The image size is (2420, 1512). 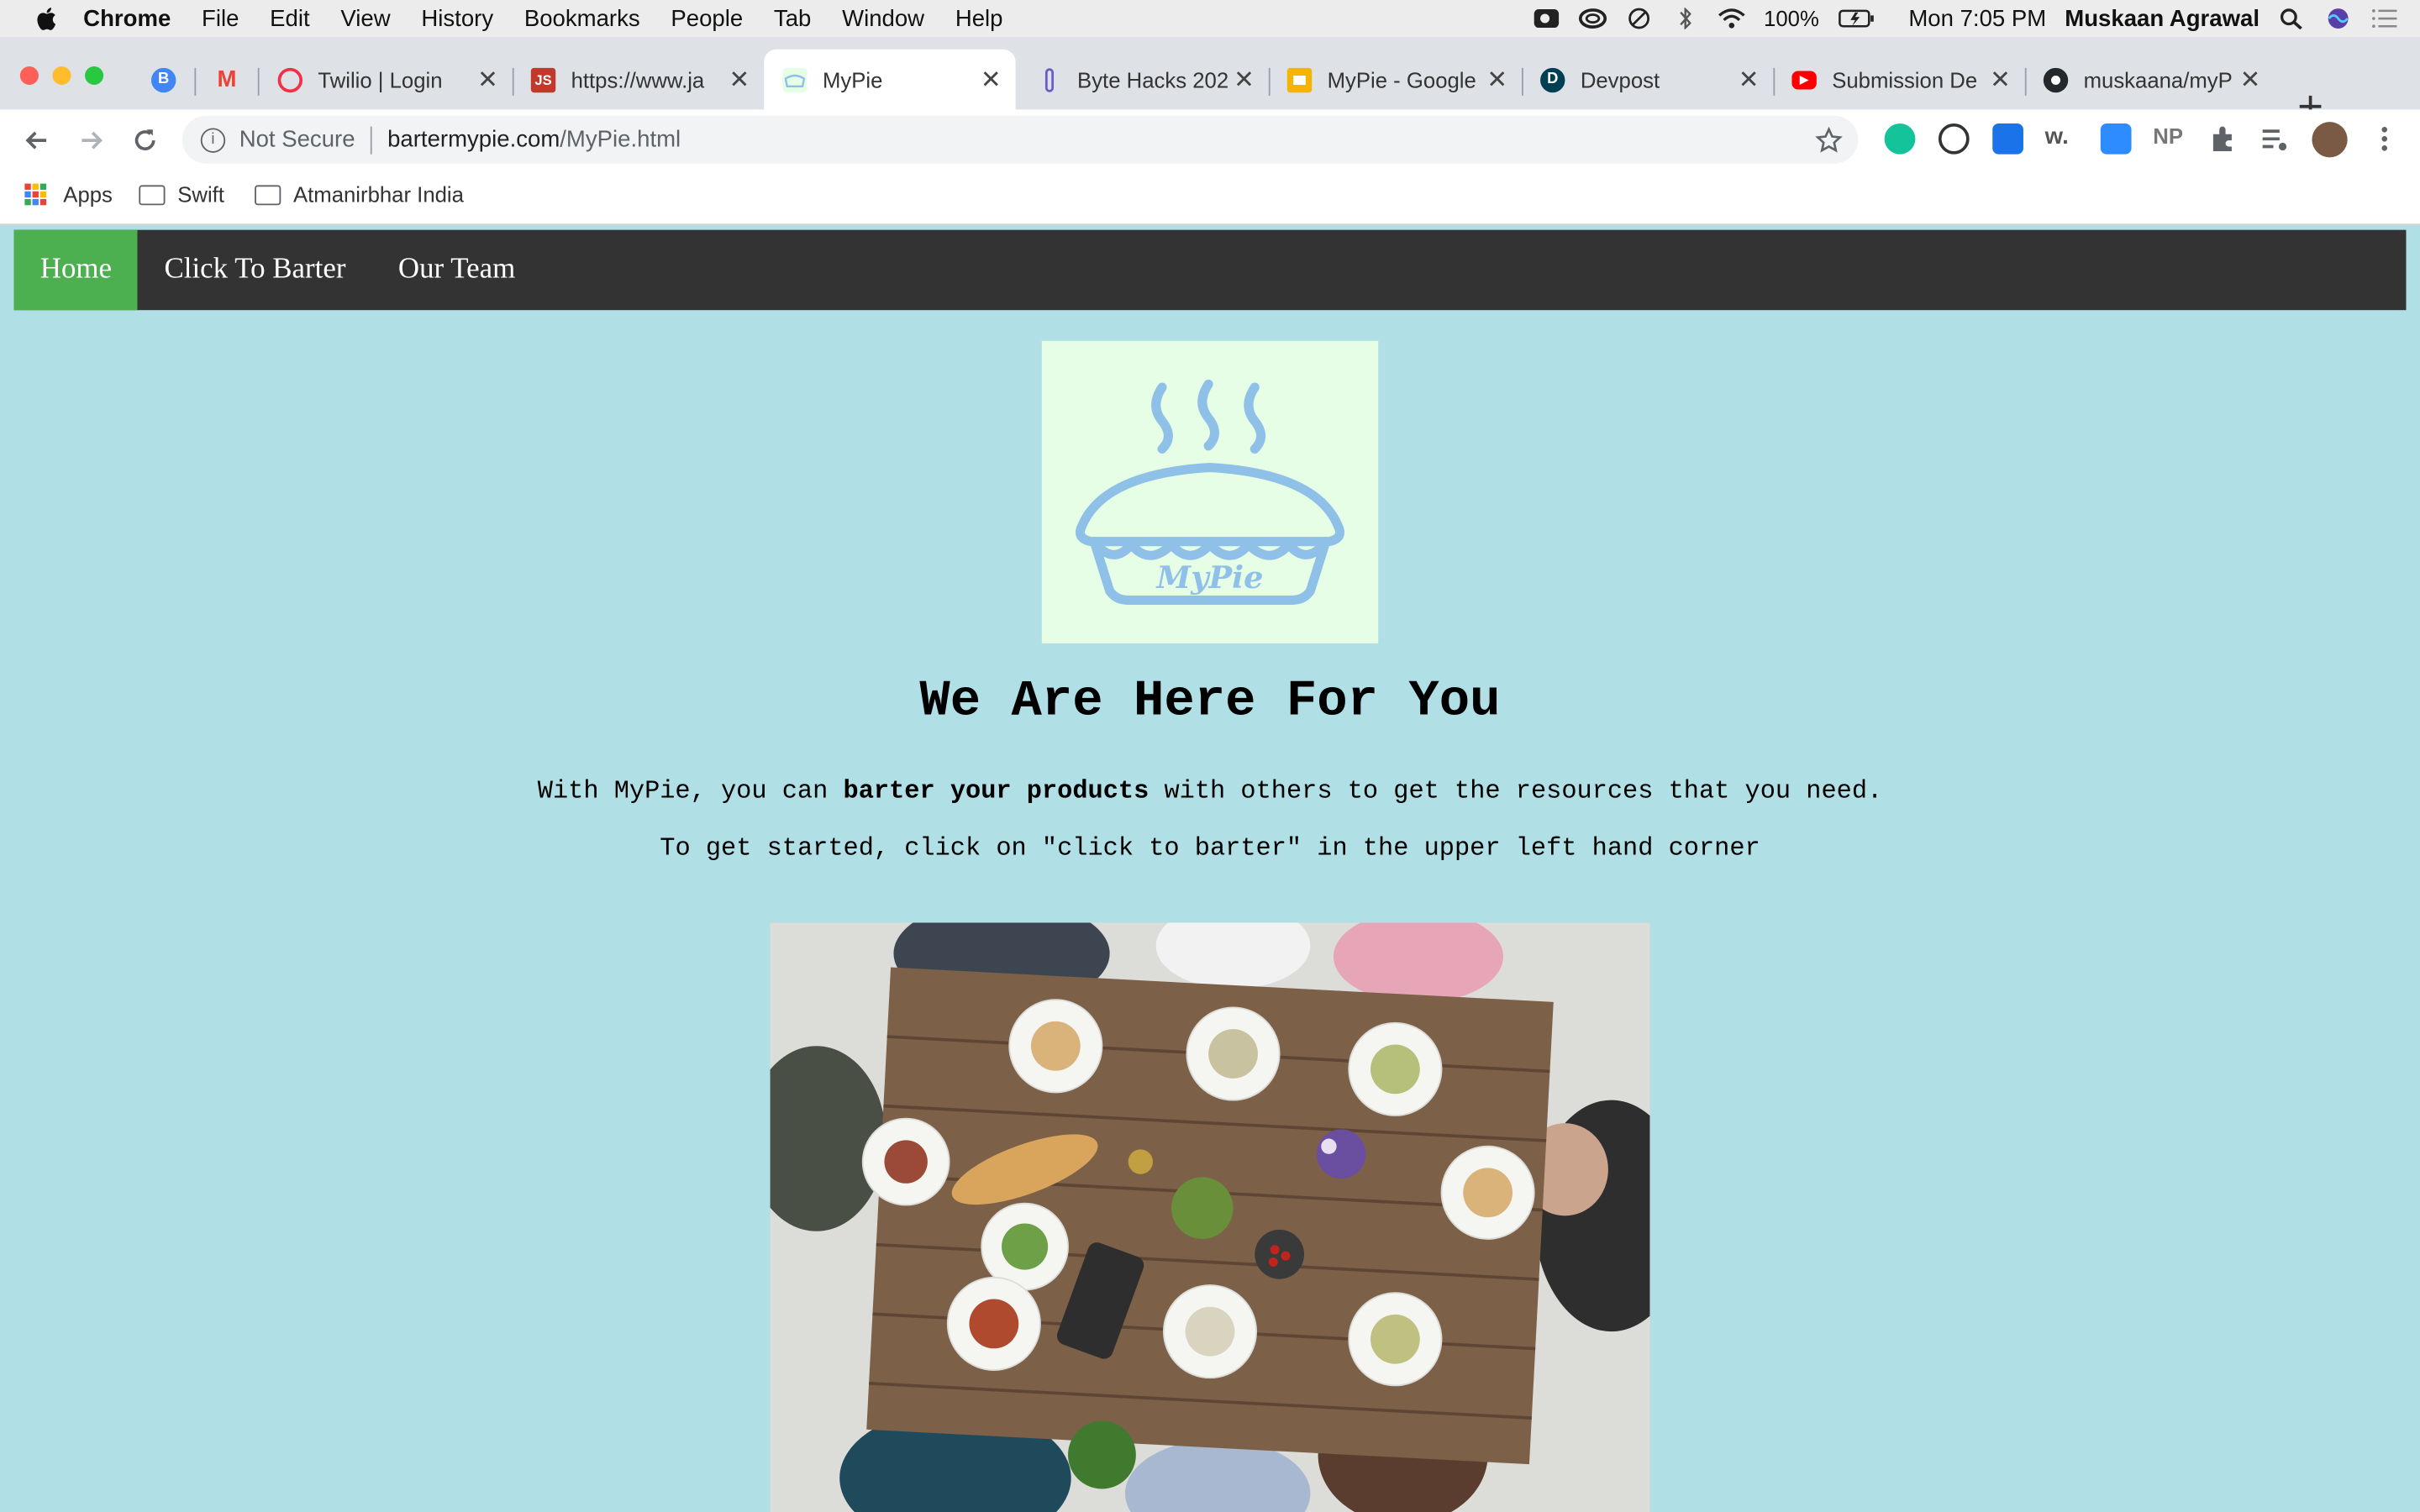 I want to click on tab-pinned-b: B, so click(x=165, y=80).